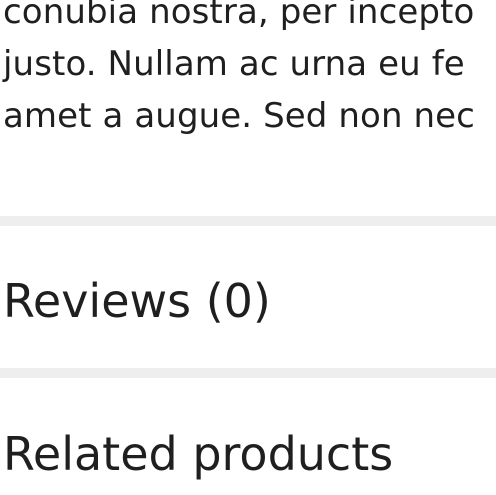 The image size is (496, 495). Describe the element at coordinates (234, 64) in the screenshot. I see `description-line-2: justo. Nullam ac urna eu fe` at that location.